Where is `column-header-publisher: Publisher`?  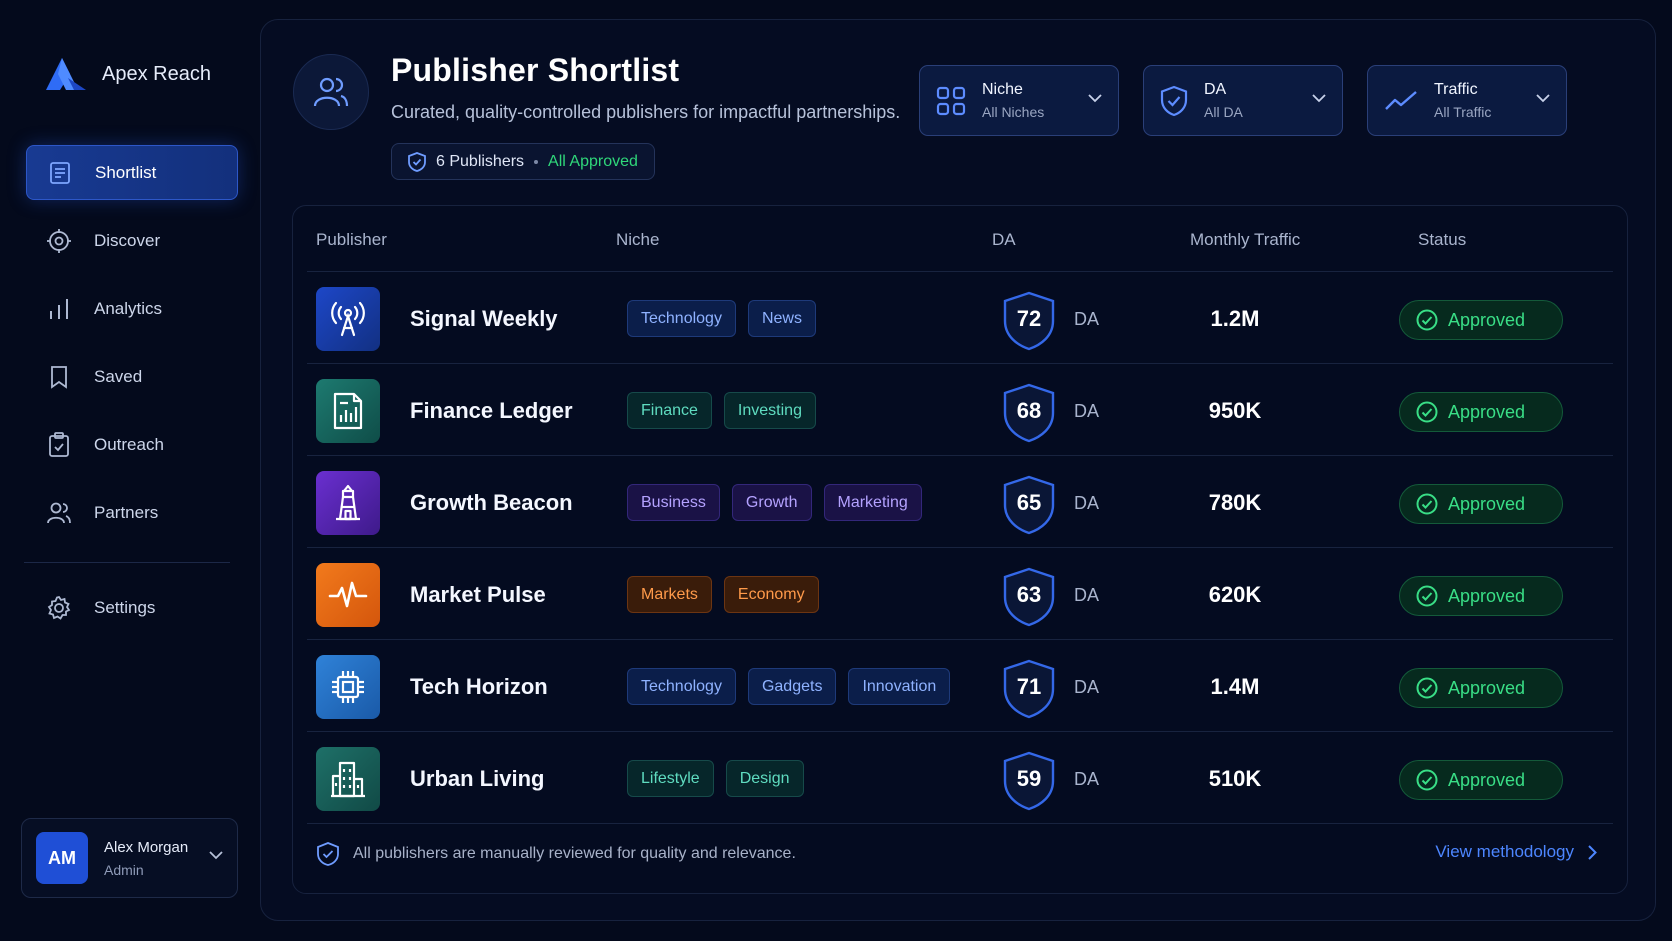 column-header-publisher: Publisher is located at coordinates (351, 240).